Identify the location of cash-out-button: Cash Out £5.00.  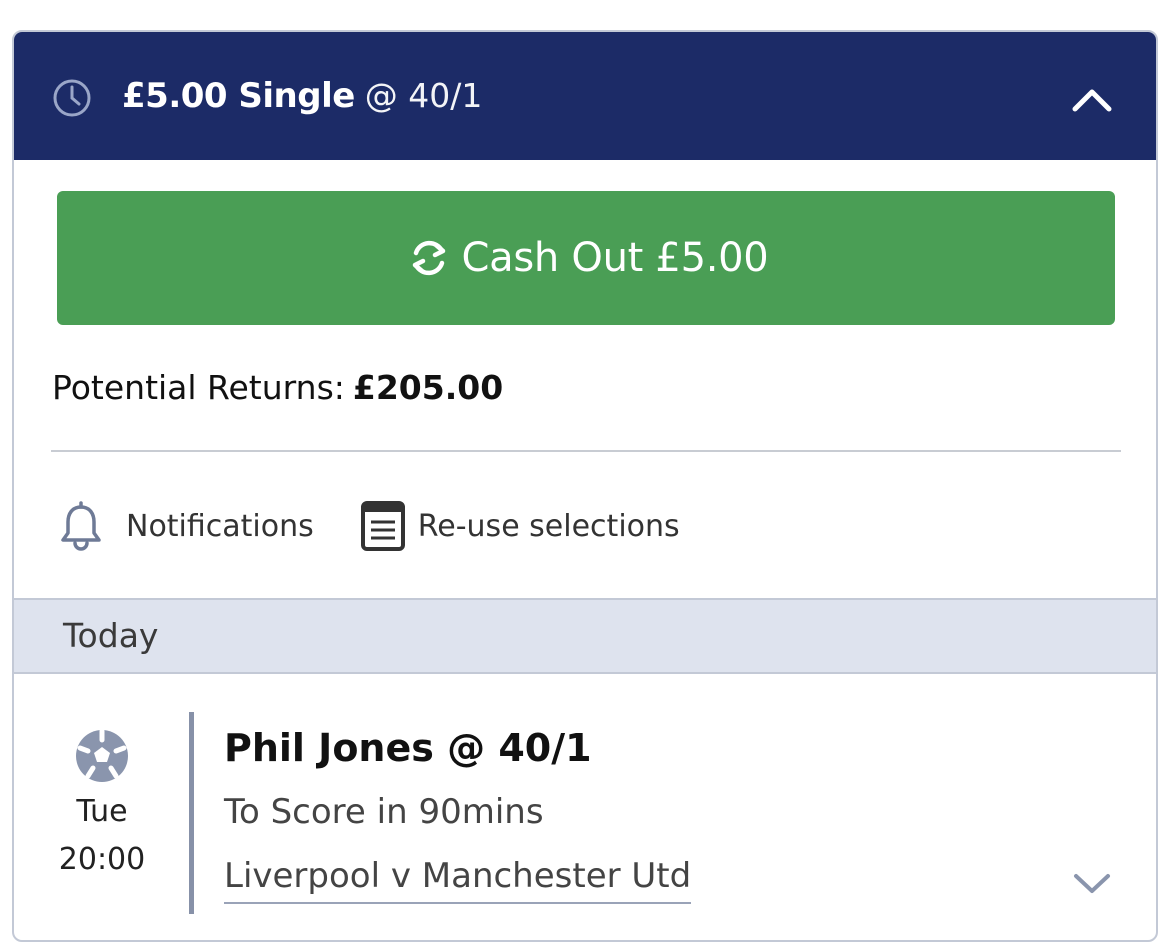
(586, 258).